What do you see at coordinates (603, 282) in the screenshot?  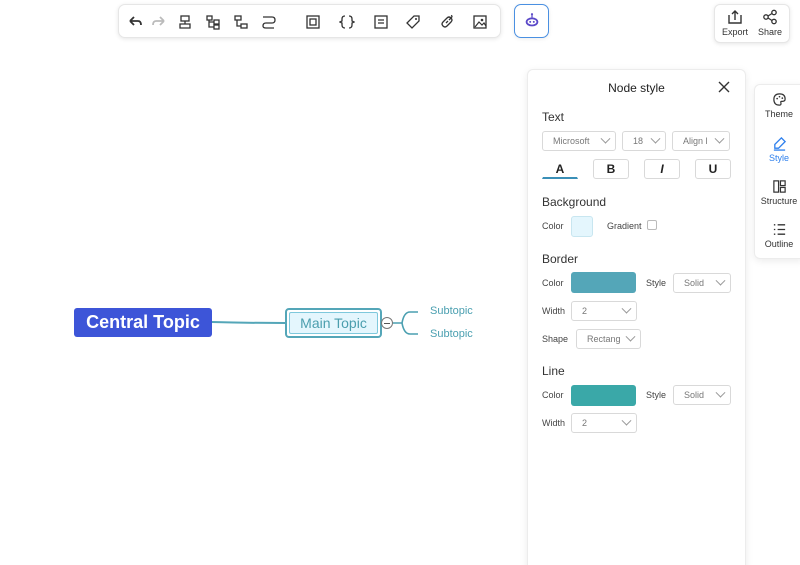 I see `border-color-swatch` at bounding box center [603, 282].